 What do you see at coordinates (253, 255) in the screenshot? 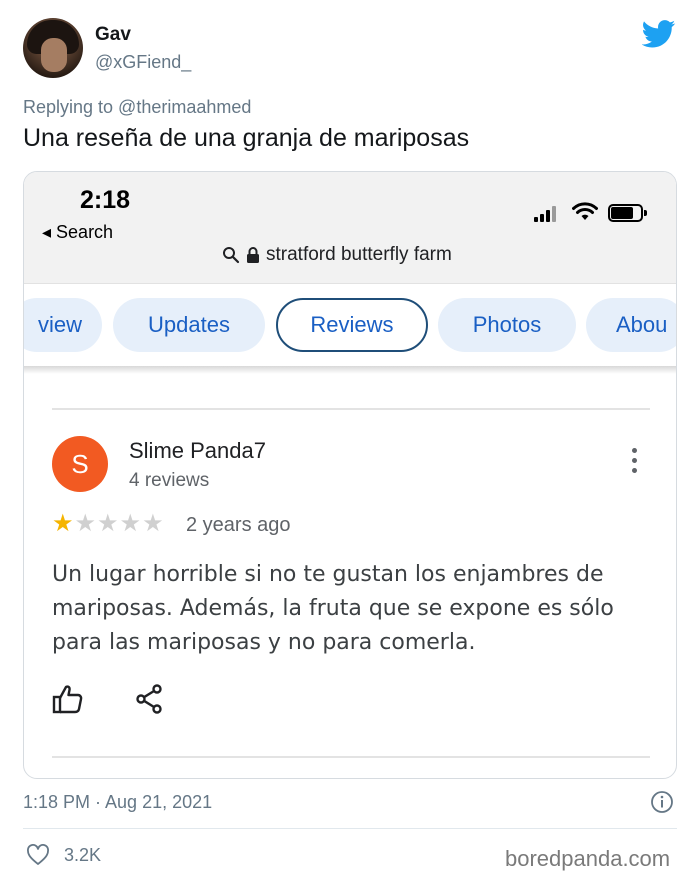
I see `lock-icon` at bounding box center [253, 255].